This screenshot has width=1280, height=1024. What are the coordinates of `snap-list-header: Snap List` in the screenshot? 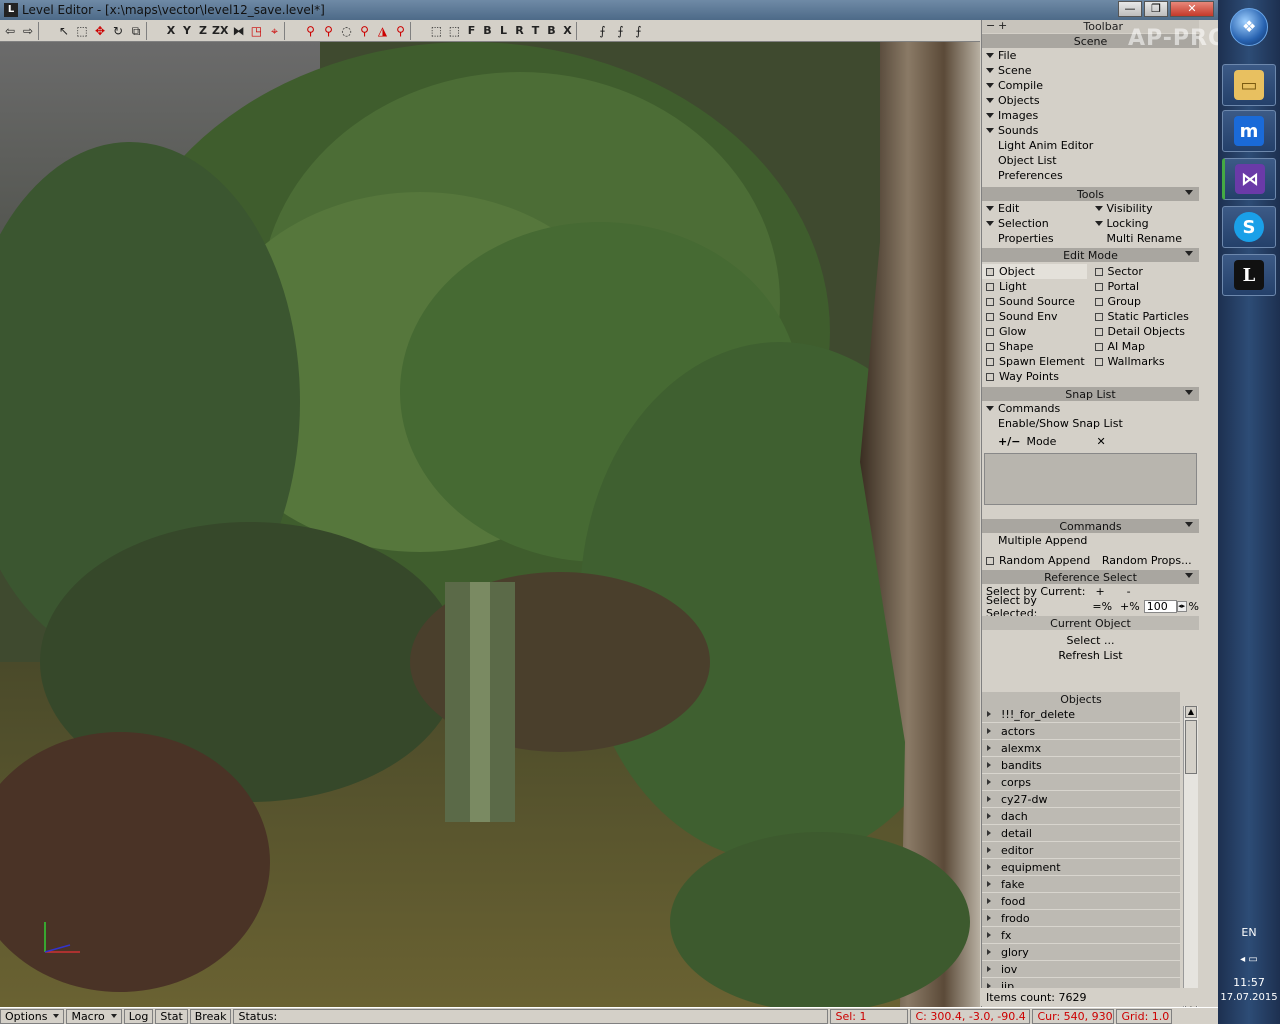 It's located at (1090, 394).